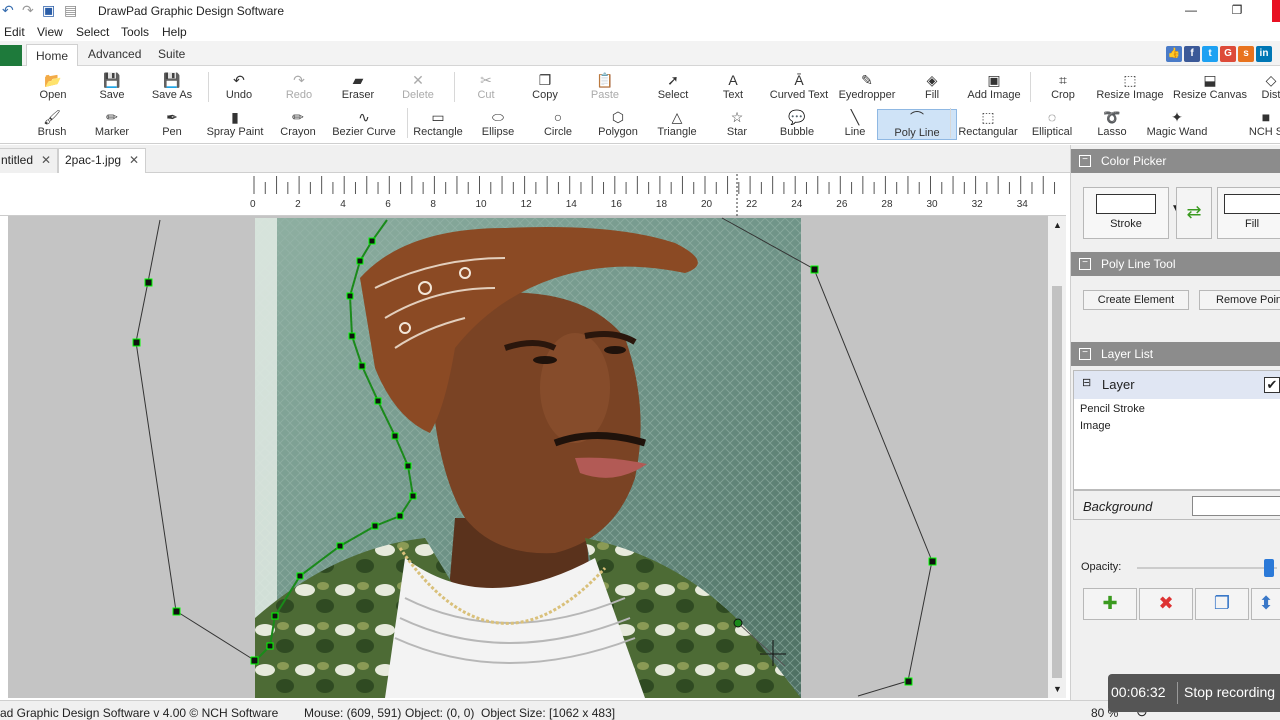 The width and height of the screenshot is (1280, 720). I want to click on scroll-down-icon: ▼, so click(1057, 689).